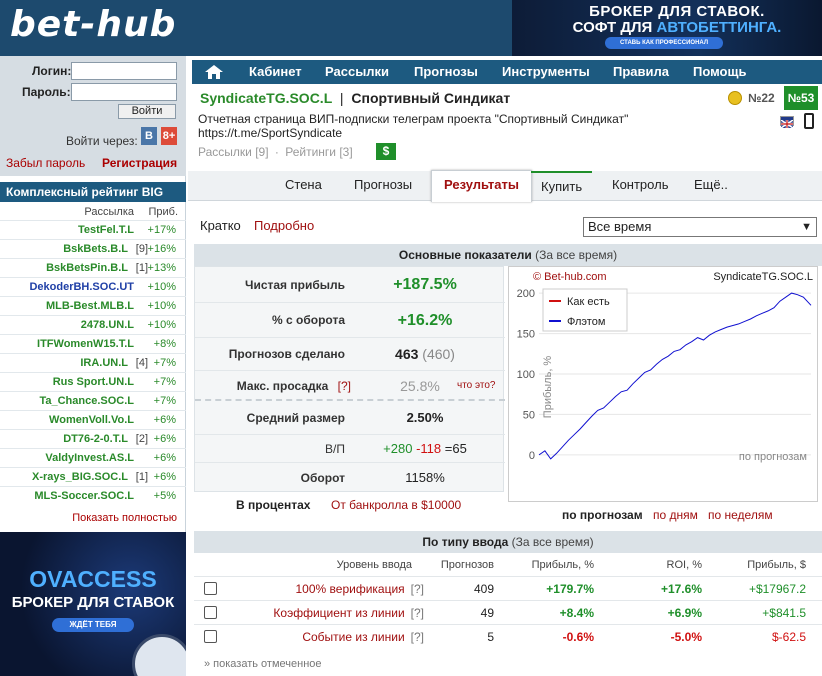 The height and width of the screenshot is (676, 822). What do you see at coordinates (169, 136) in the screenshot?
I see `gplus-login-icon: 8+` at bounding box center [169, 136].